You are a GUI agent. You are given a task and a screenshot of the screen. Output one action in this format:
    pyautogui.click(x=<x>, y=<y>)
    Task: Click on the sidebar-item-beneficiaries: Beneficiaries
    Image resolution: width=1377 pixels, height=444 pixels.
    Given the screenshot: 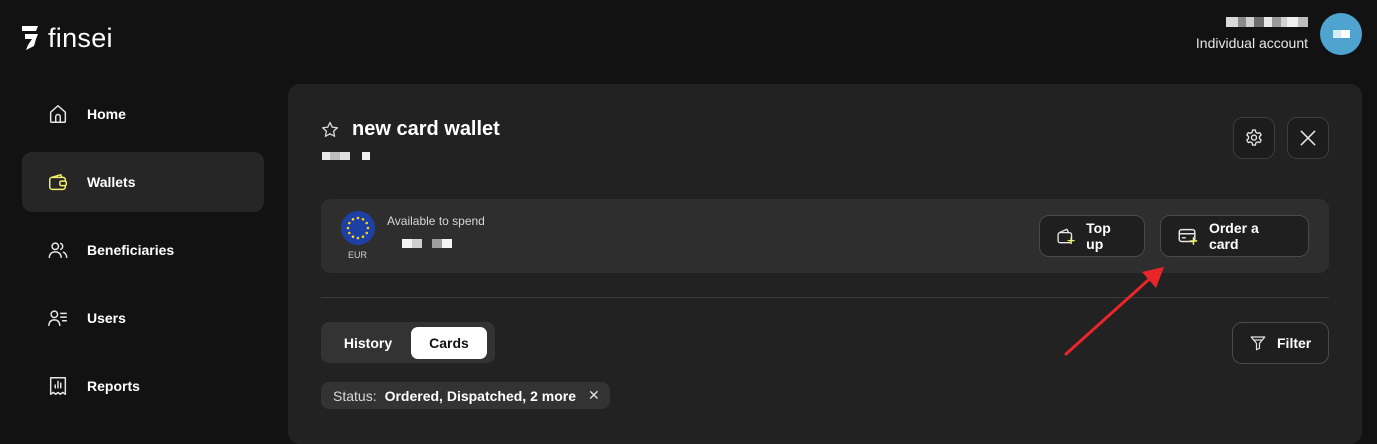 What is the action you would take?
    pyautogui.click(x=143, y=250)
    